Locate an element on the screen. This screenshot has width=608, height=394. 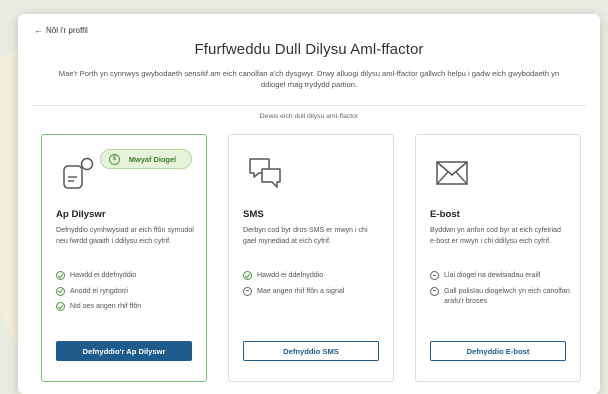
feature-text: Nid oes angen rhif ffôn is located at coordinates (106, 306).